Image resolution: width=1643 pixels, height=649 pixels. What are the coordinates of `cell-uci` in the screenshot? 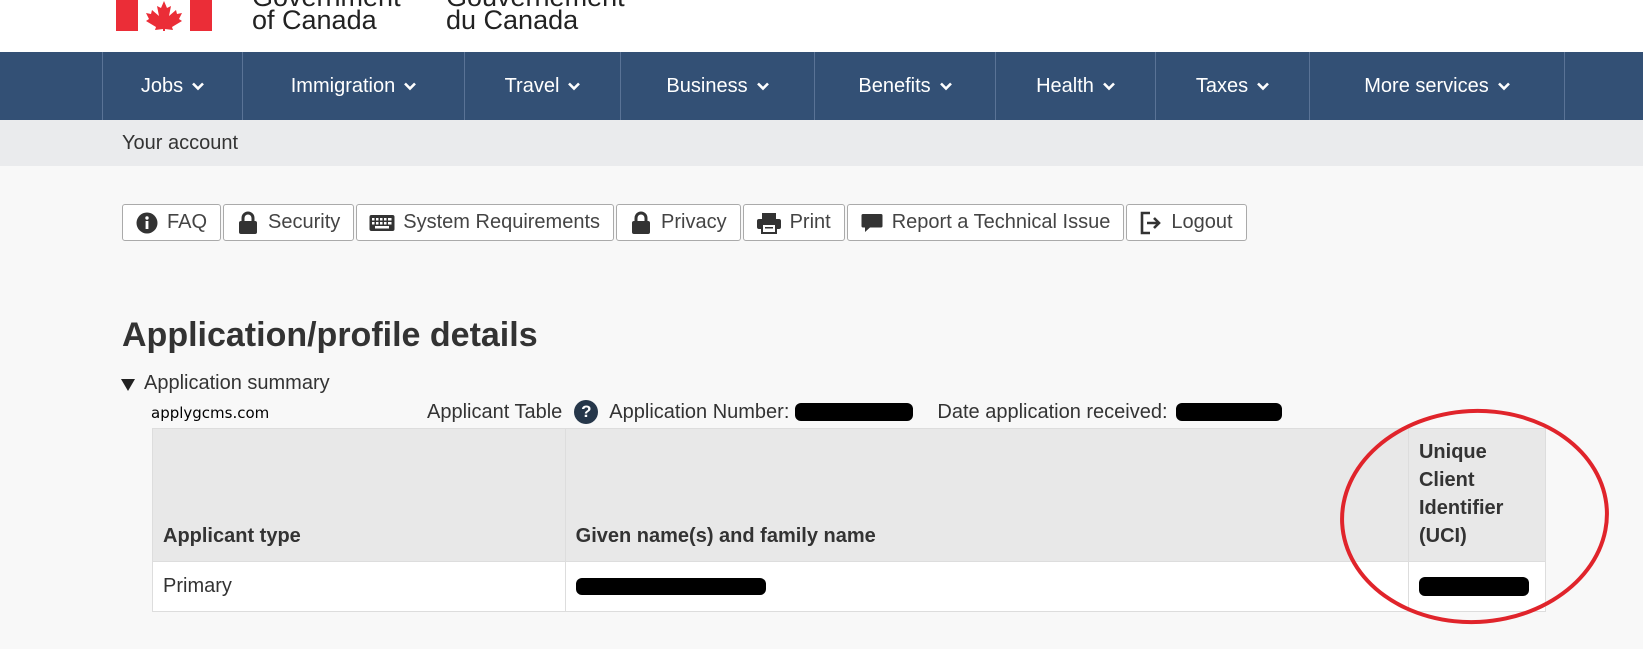 It's located at (1477, 586).